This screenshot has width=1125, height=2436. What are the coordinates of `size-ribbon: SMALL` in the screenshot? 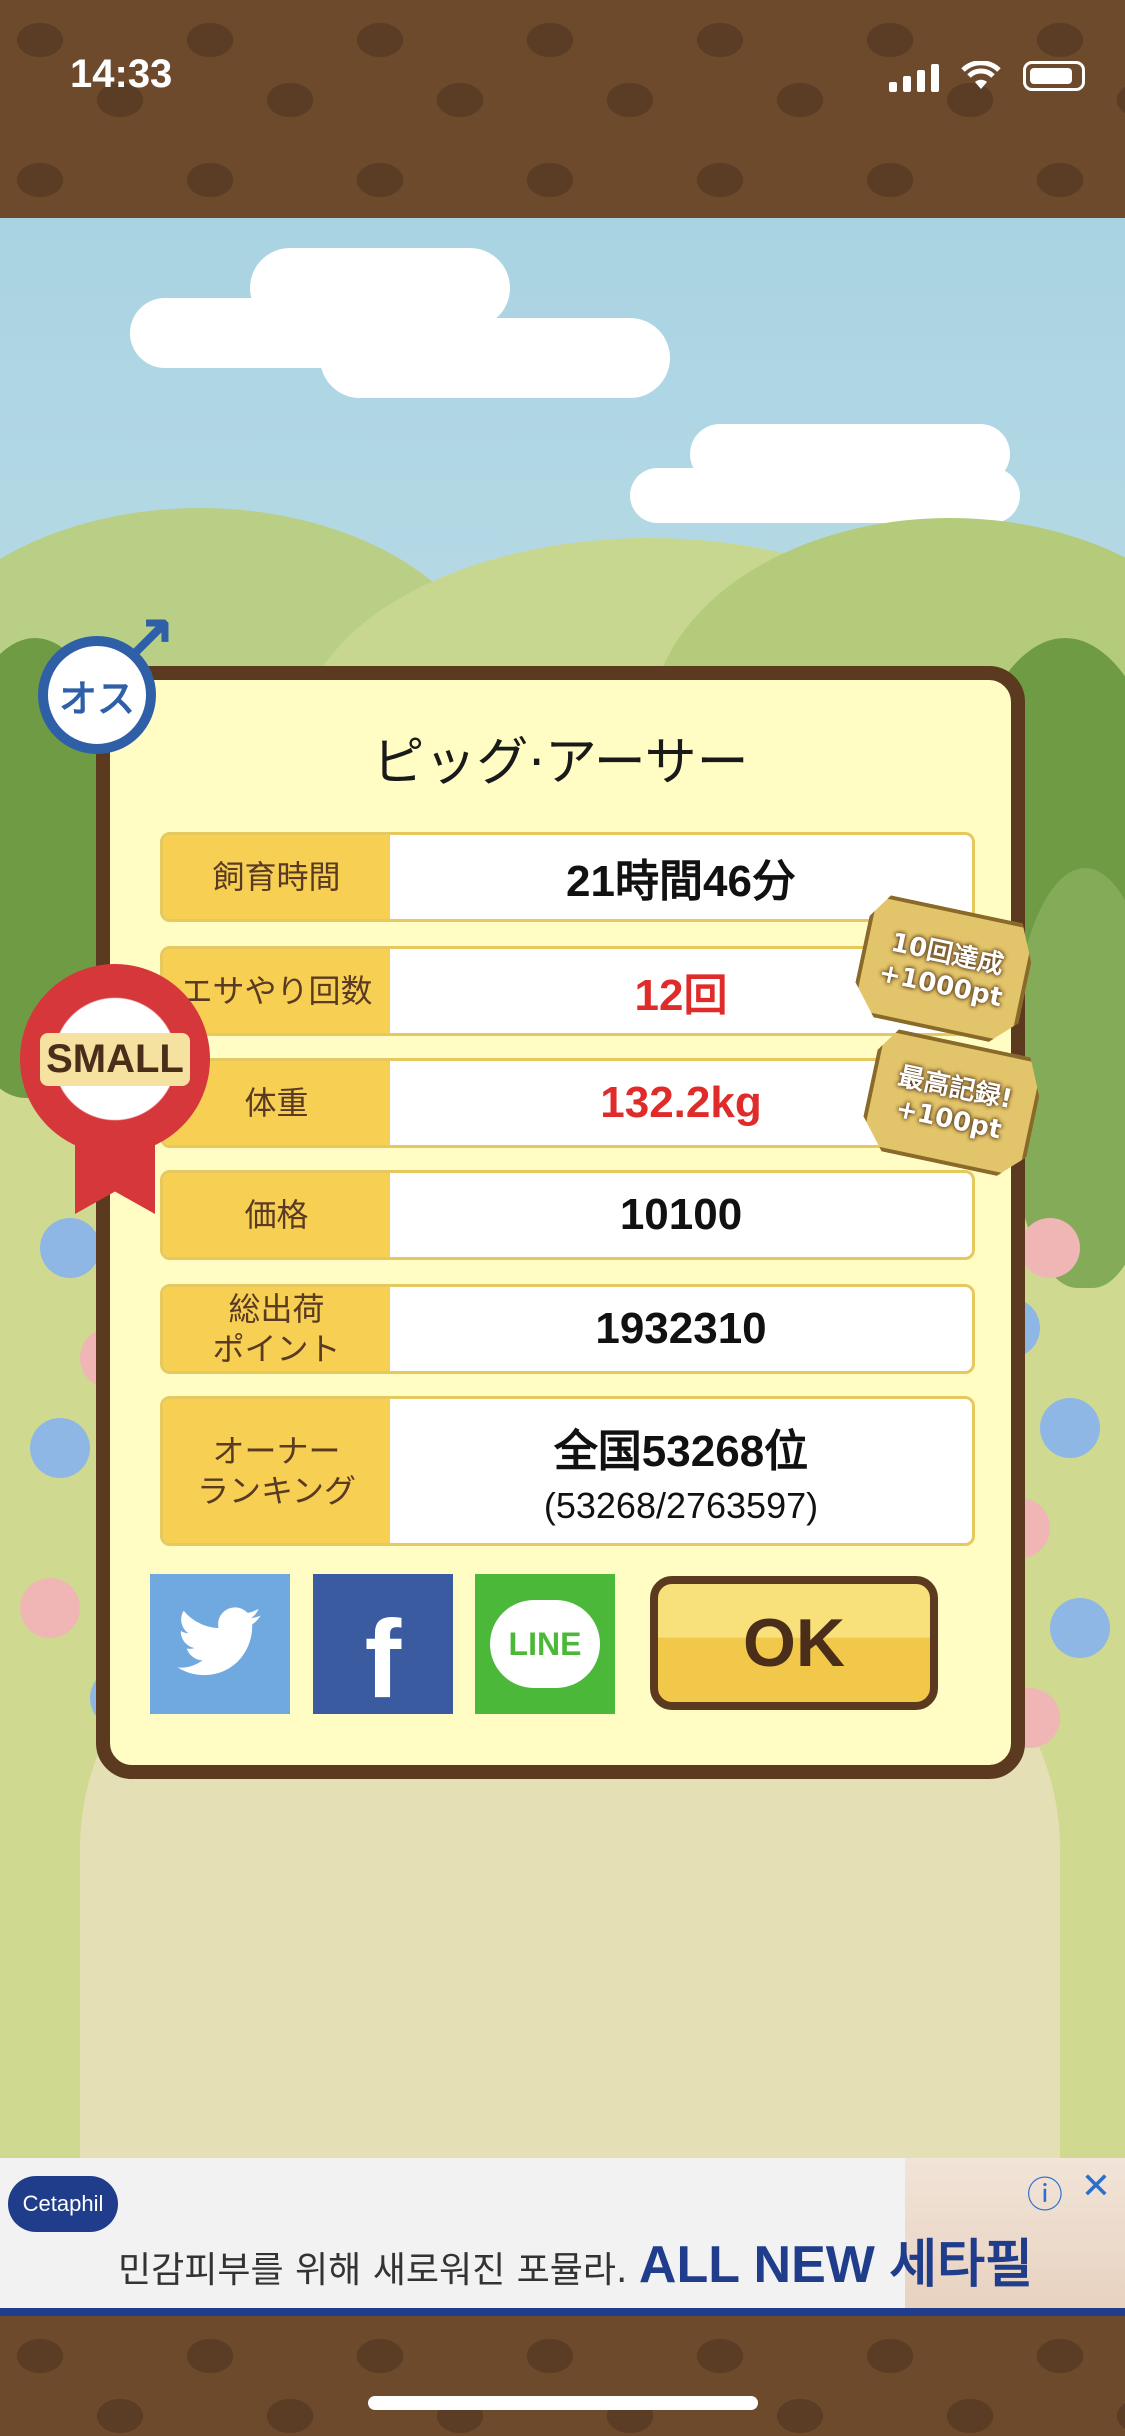 It's located at (115, 1089).